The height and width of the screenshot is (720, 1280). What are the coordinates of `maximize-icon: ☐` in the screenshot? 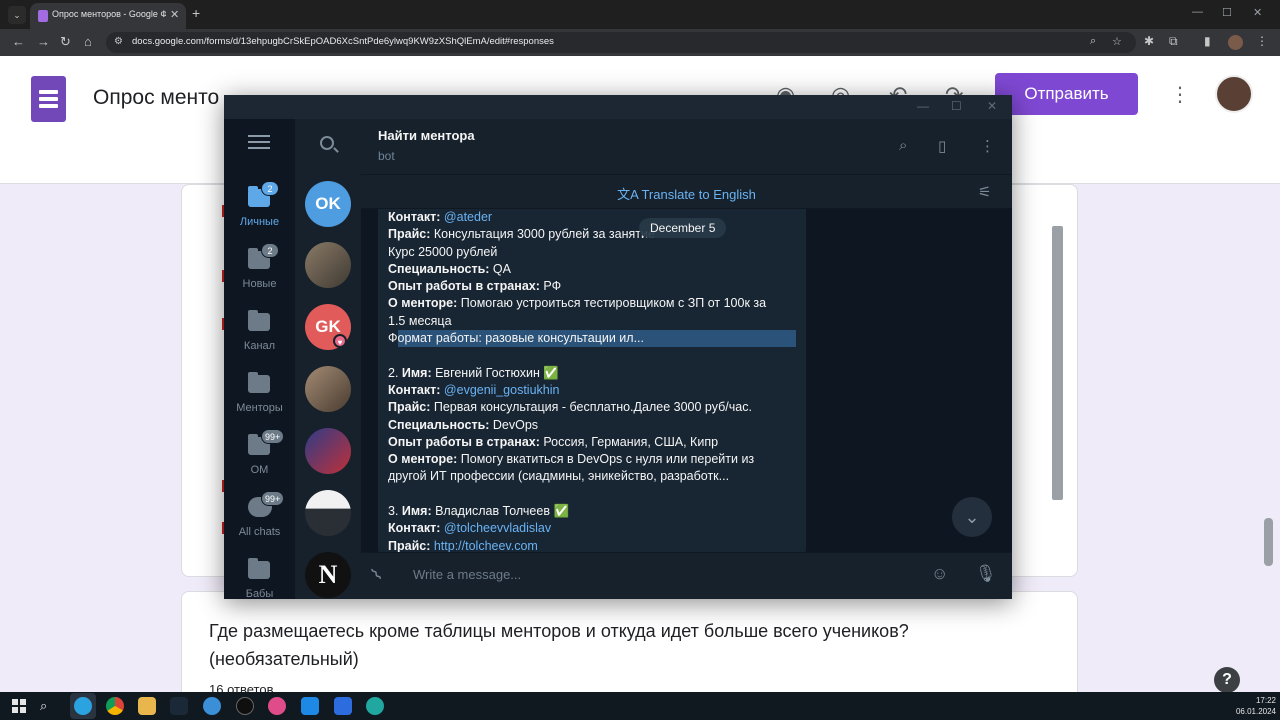 It's located at (1227, 12).